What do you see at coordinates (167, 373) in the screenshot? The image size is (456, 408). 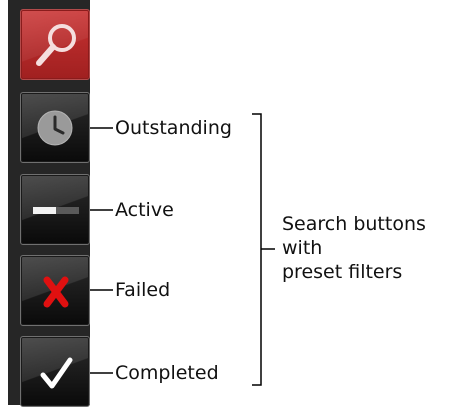 I see `completed-label: Completed` at bounding box center [167, 373].